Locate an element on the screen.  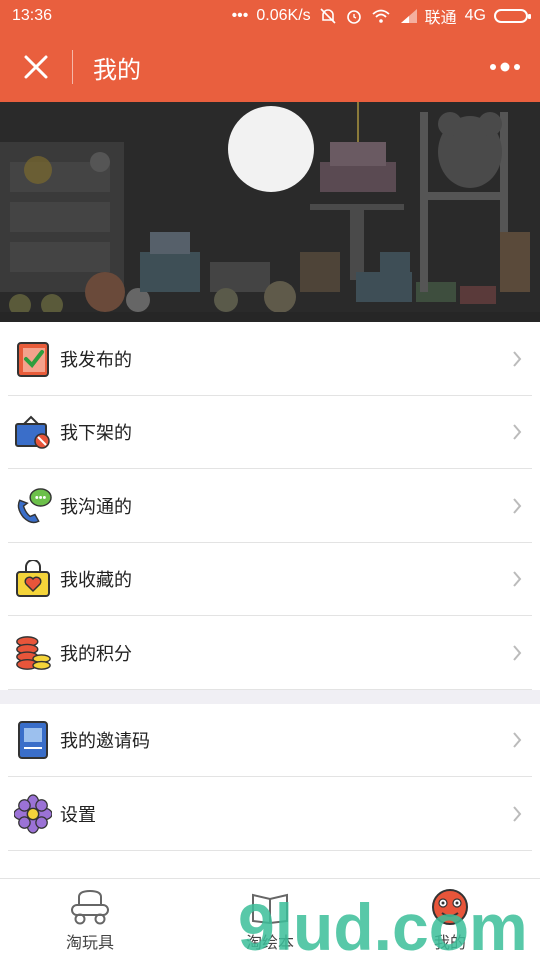
nav-divider is located at coordinates (72, 67).